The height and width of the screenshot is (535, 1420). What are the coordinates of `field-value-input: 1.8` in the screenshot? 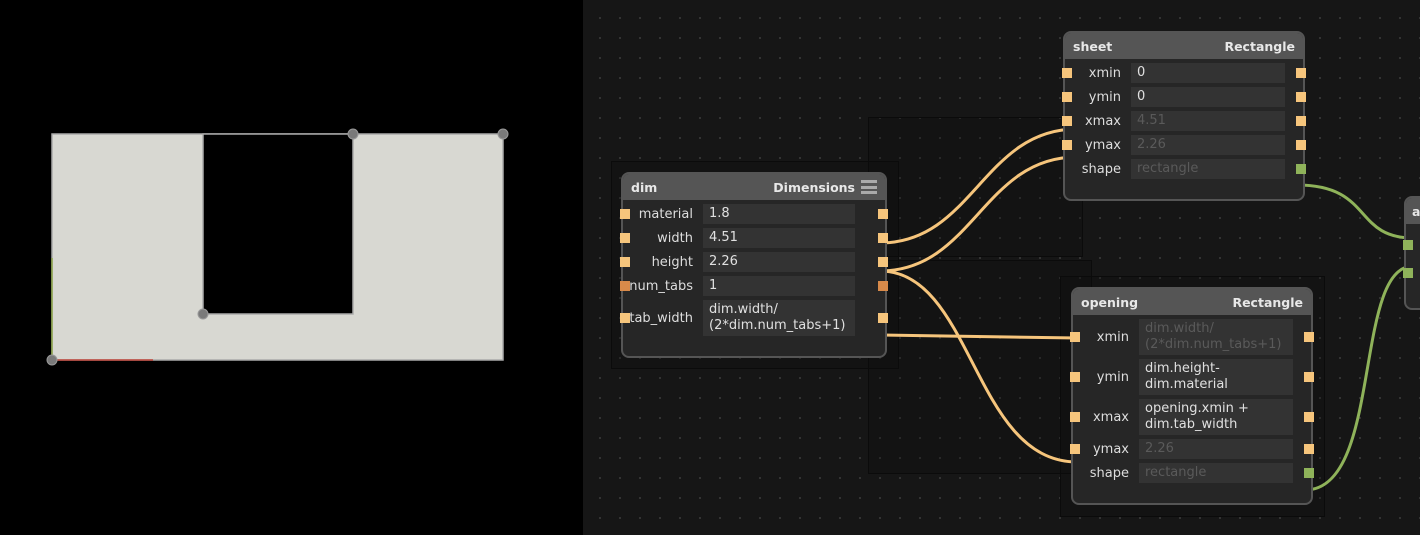 It's located at (779, 214).